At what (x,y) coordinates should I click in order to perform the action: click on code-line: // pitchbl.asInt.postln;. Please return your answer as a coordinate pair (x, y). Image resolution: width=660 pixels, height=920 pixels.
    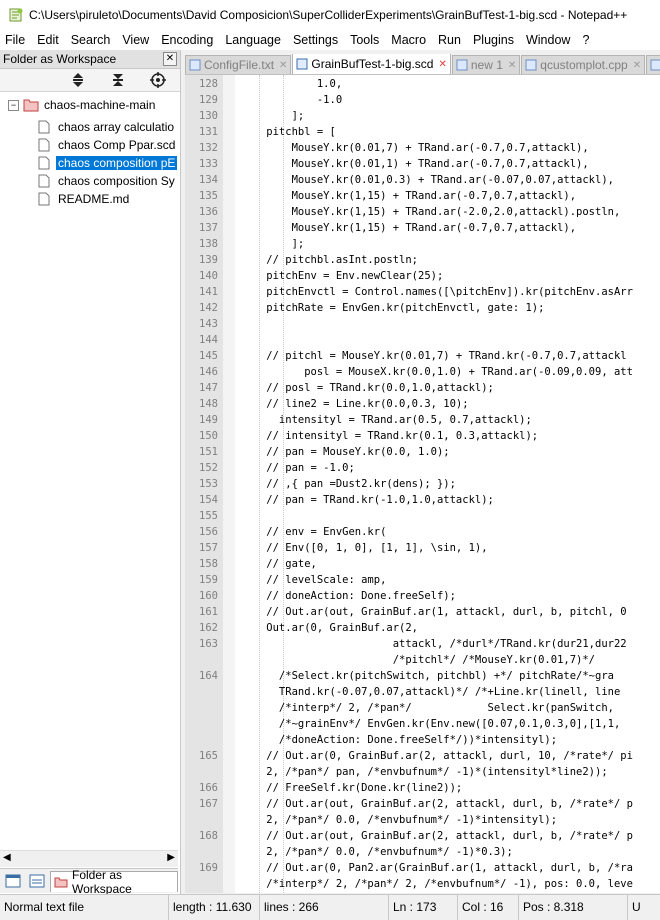
    Looking at the image, I should click on (329, 260).